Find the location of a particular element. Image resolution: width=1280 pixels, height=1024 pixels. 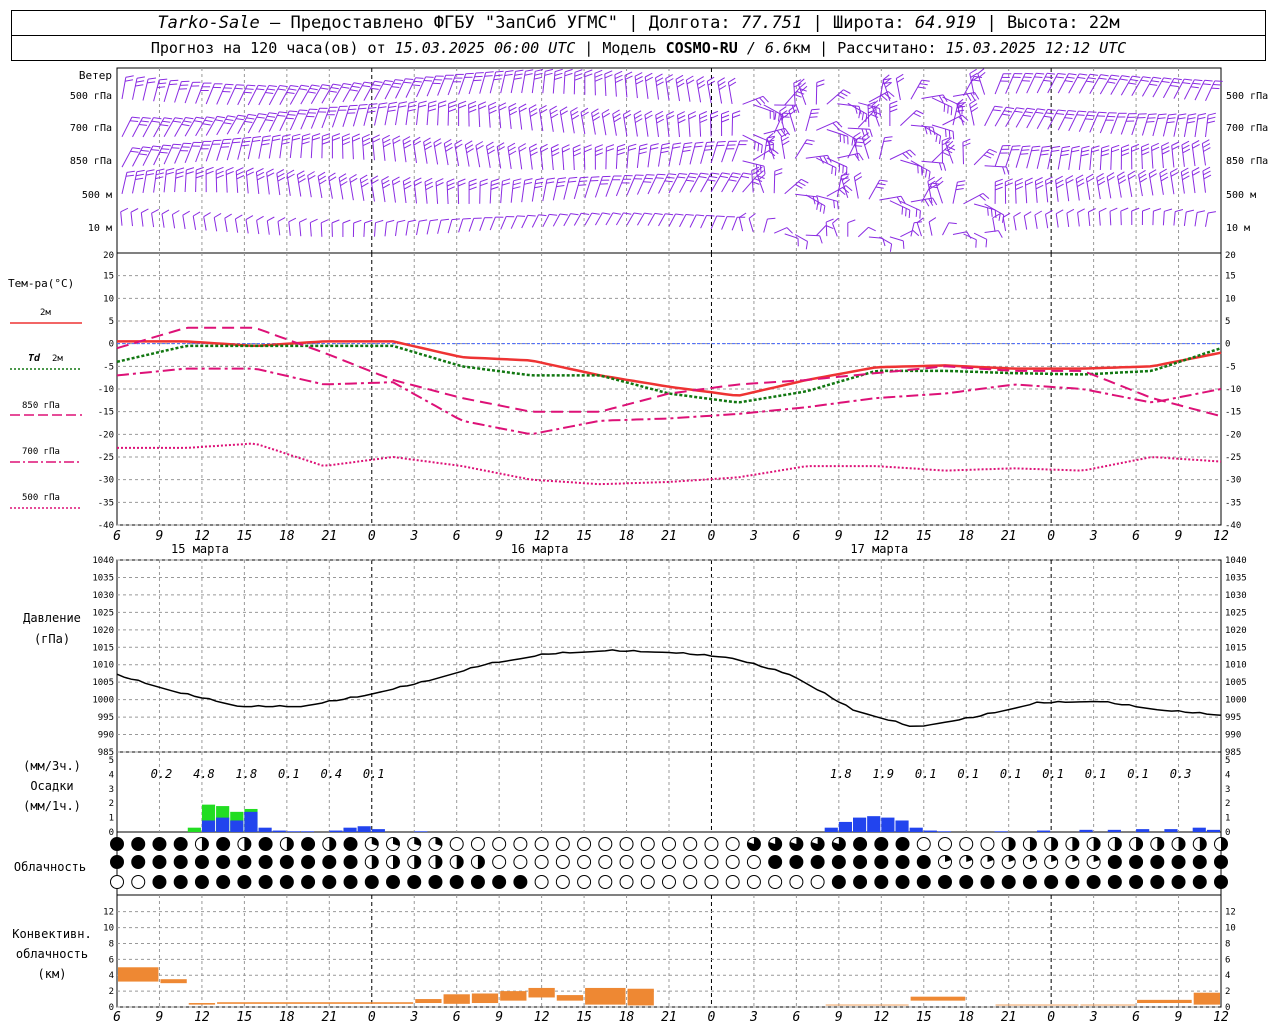

hour-tick-label: 9 is located at coordinates (499, 536).